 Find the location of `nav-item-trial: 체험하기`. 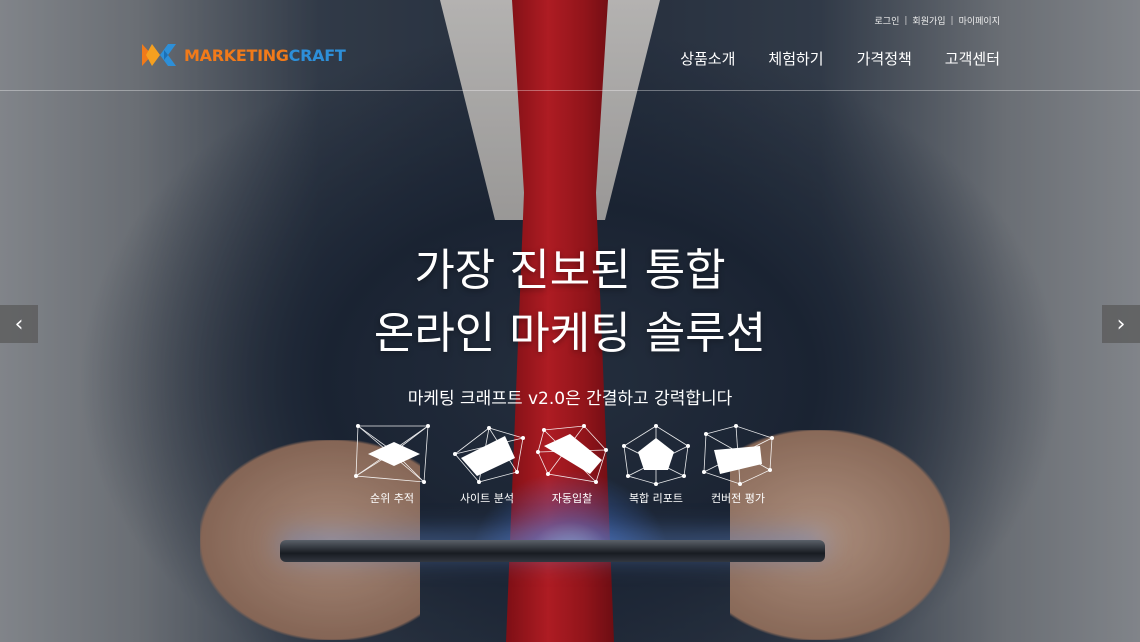

nav-item-trial: 체험하기 is located at coordinates (795, 58).